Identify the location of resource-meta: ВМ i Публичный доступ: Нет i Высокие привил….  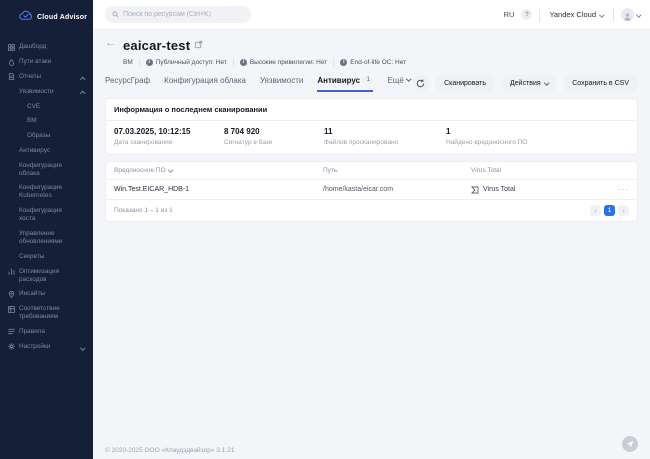
(264, 62).